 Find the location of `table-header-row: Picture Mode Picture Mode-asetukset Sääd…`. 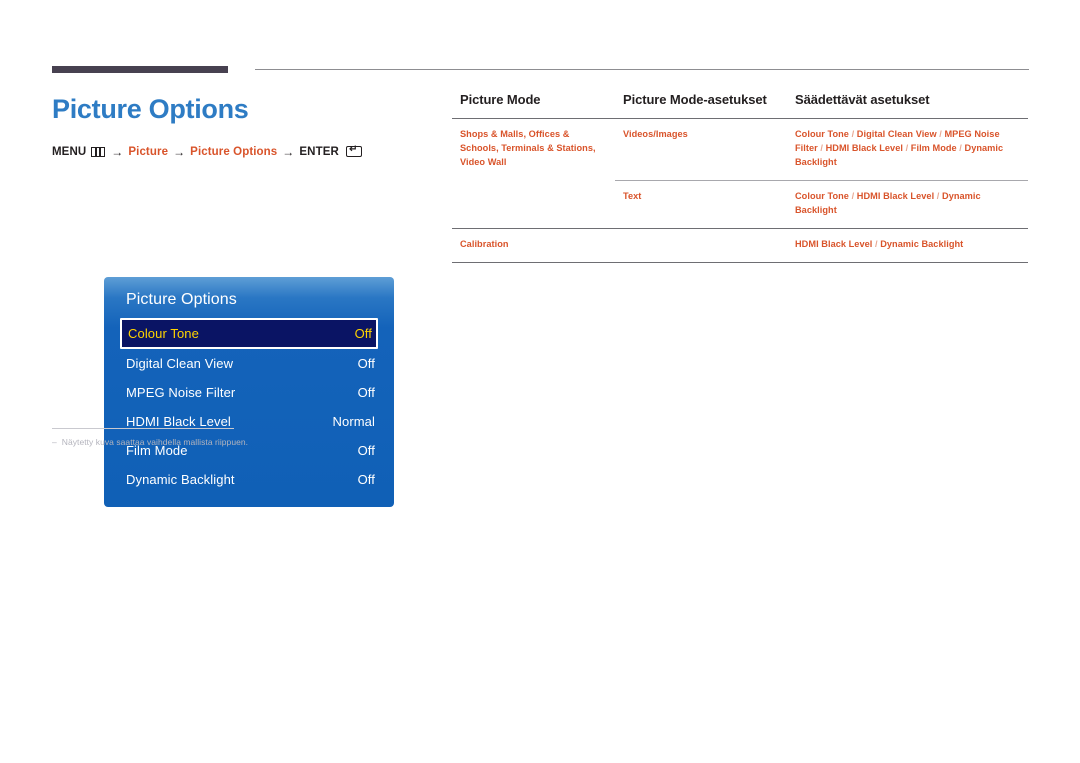

table-header-row: Picture Mode Picture Mode-asetukset Sääd… is located at coordinates (740, 105).